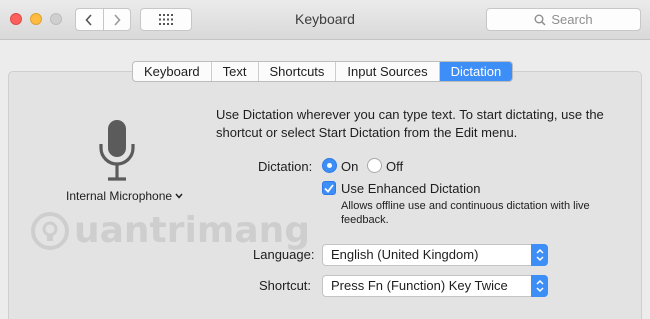 Image resolution: width=650 pixels, height=319 pixels. Describe the element at coordinates (374, 165) in the screenshot. I see `dictation-off-radio` at that location.